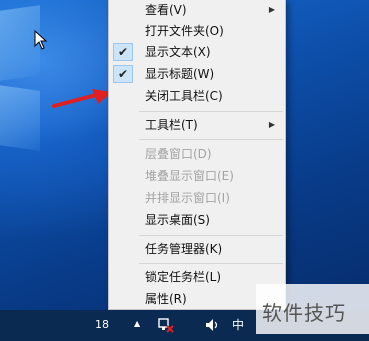 This screenshot has height=341, width=369. I want to click on menu-item-label: 显示标题(W), so click(180, 74).